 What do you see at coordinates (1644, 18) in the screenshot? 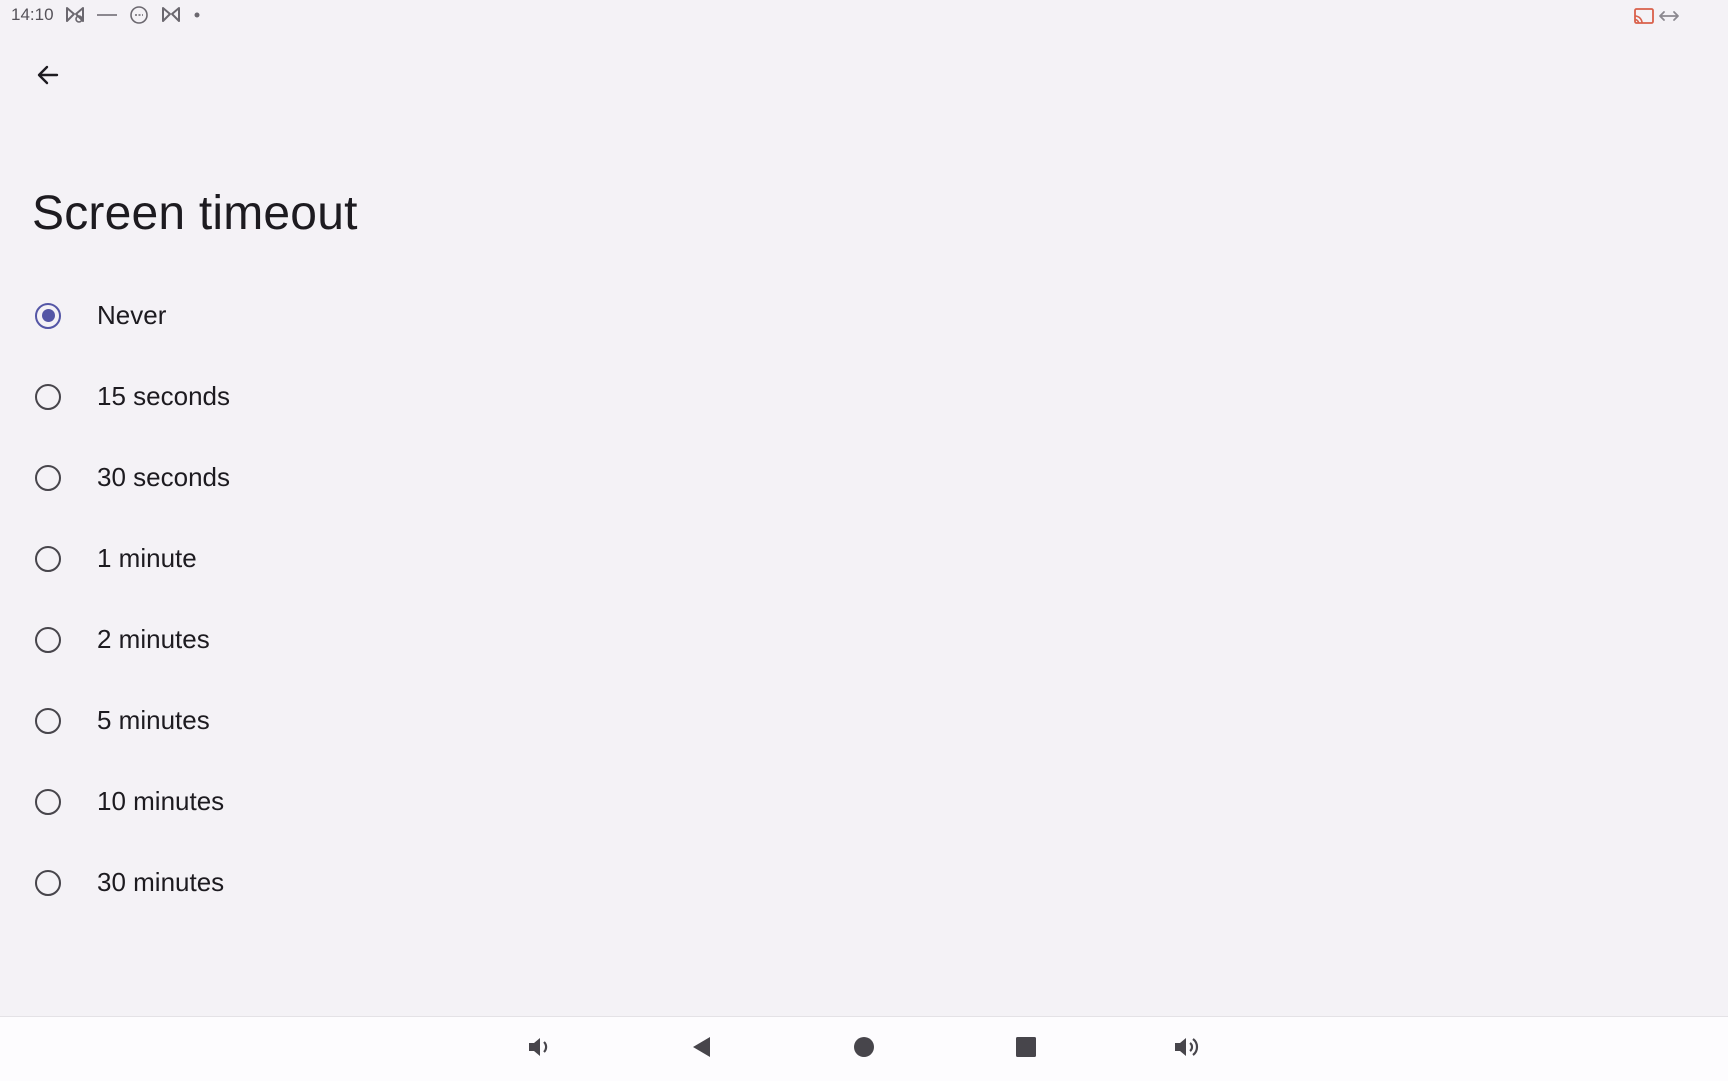
I see `cast-icon` at bounding box center [1644, 18].